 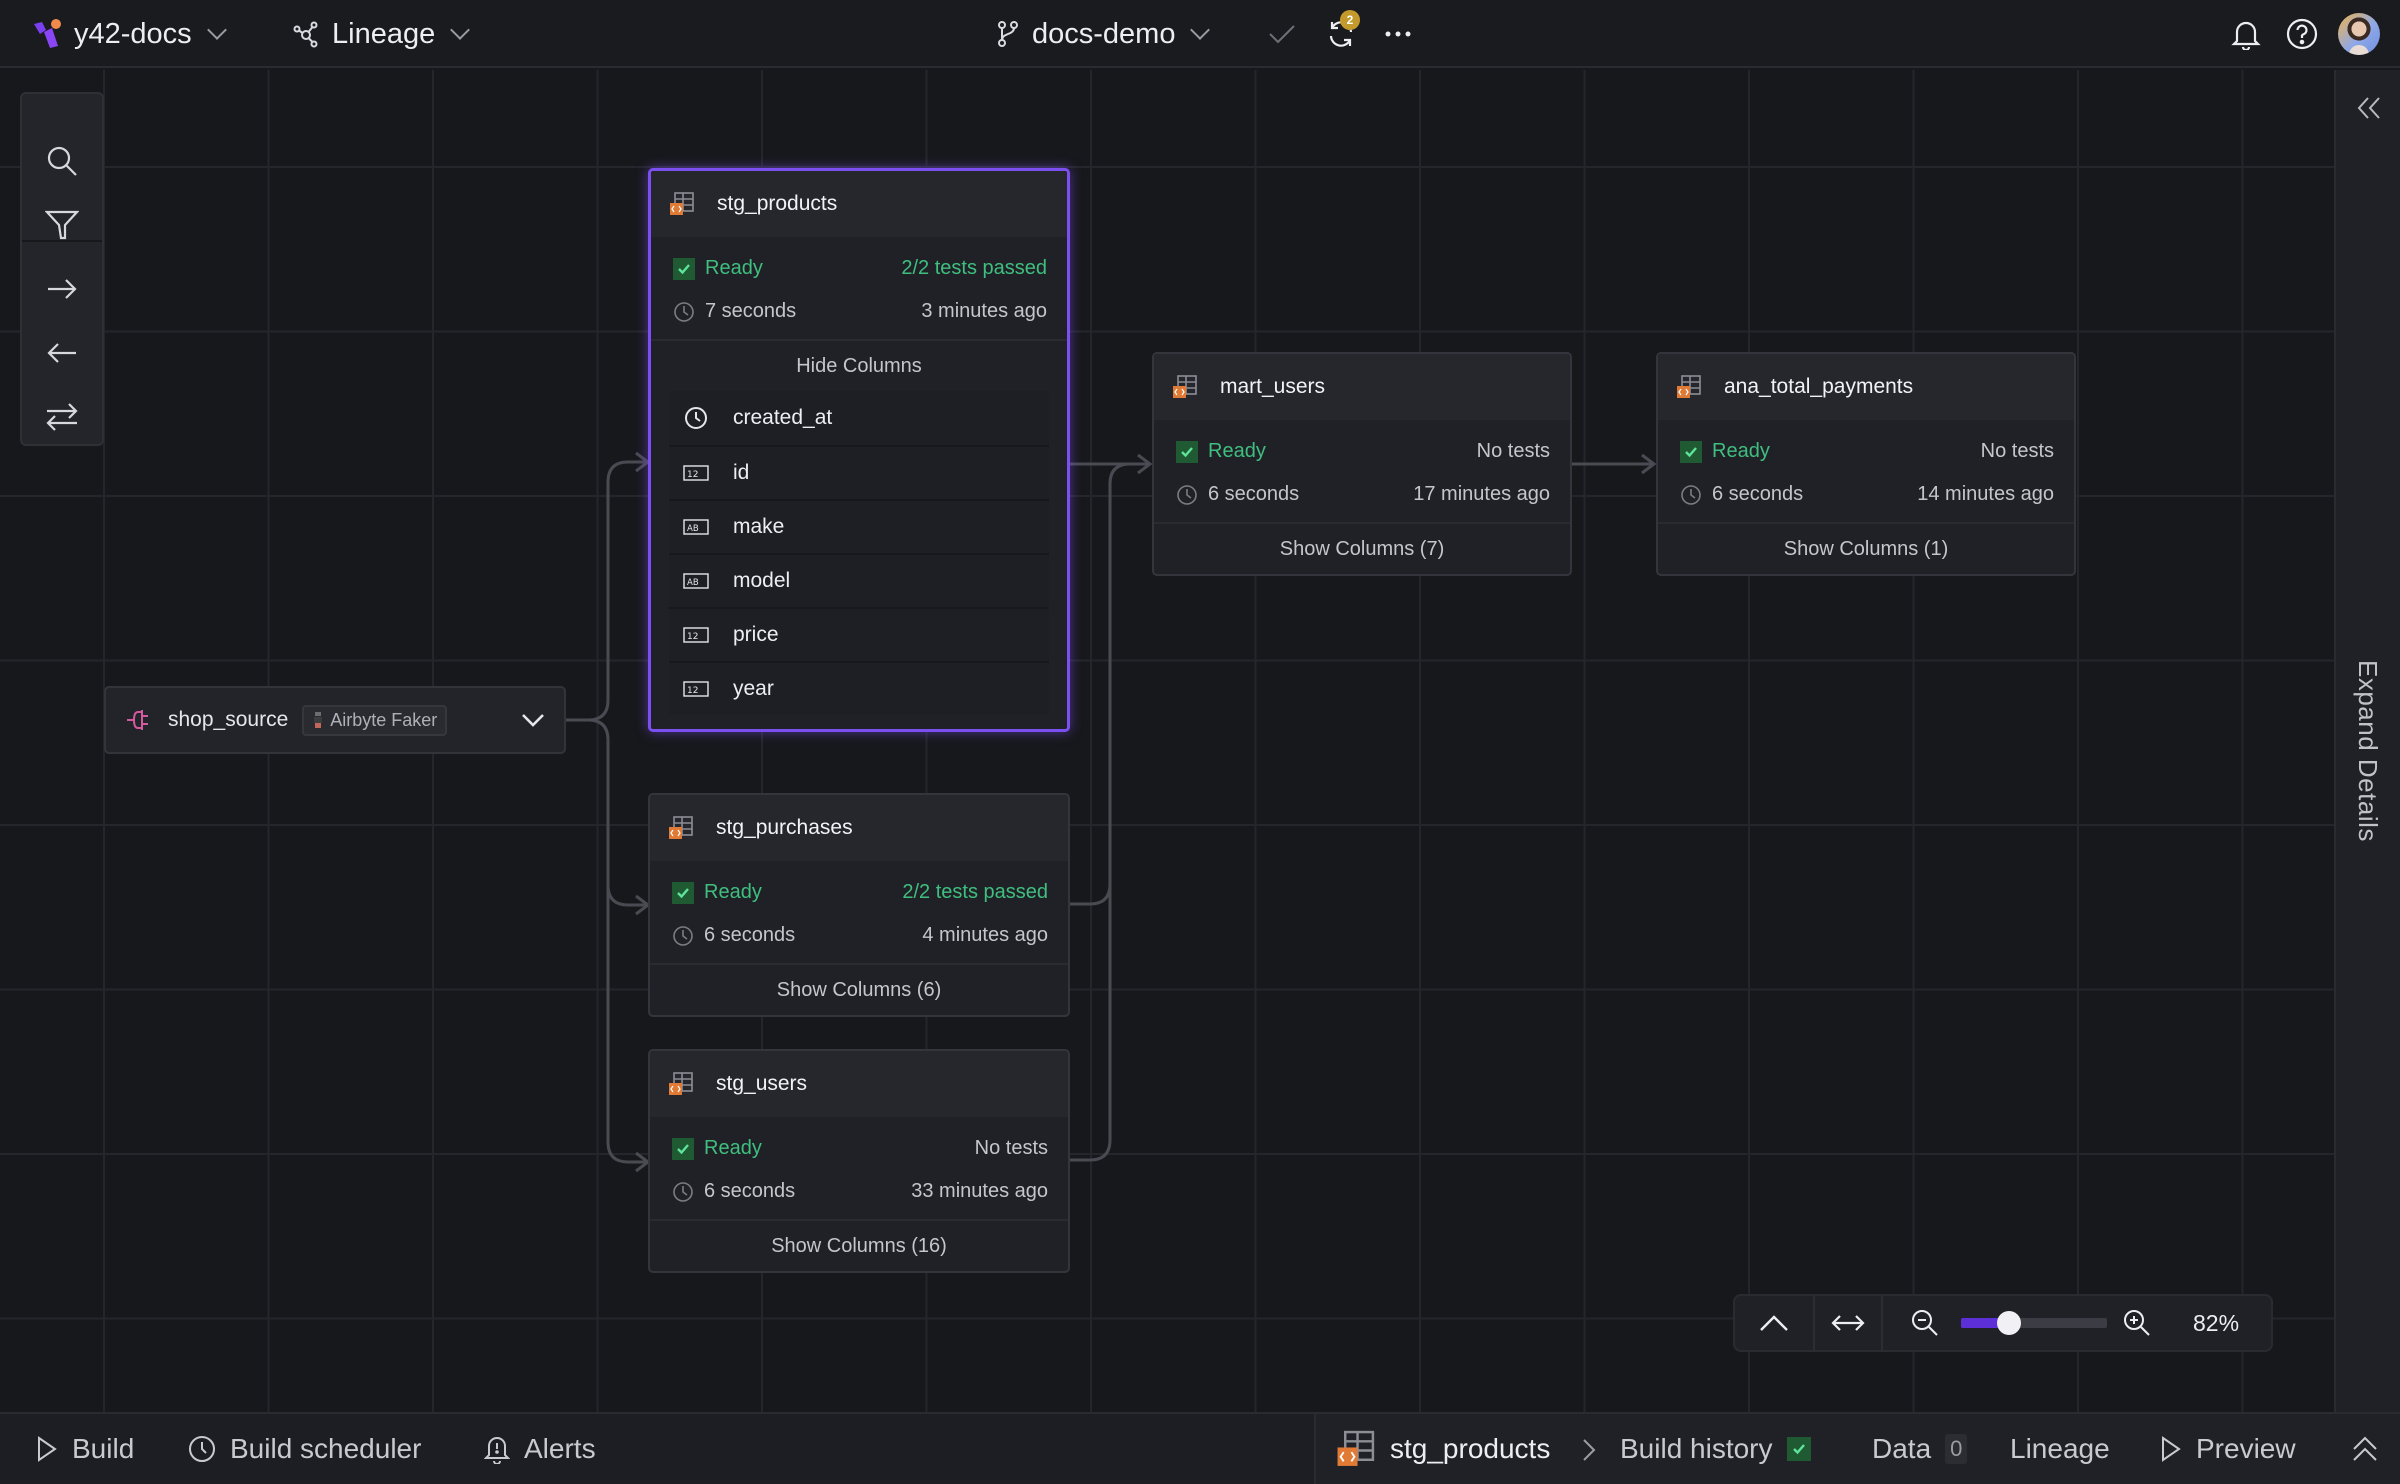 What do you see at coordinates (1282, 34) in the screenshot?
I see `commit-button` at bounding box center [1282, 34].